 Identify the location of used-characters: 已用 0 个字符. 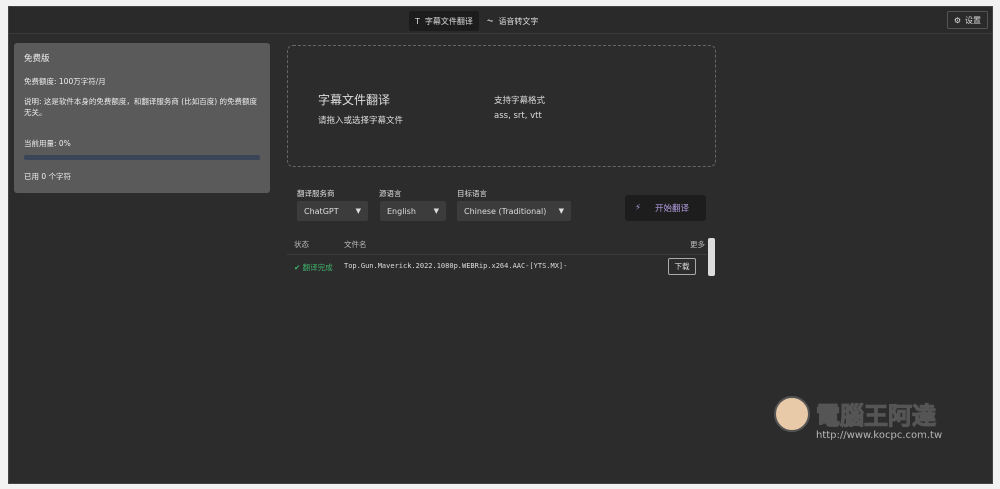
(48, 176).